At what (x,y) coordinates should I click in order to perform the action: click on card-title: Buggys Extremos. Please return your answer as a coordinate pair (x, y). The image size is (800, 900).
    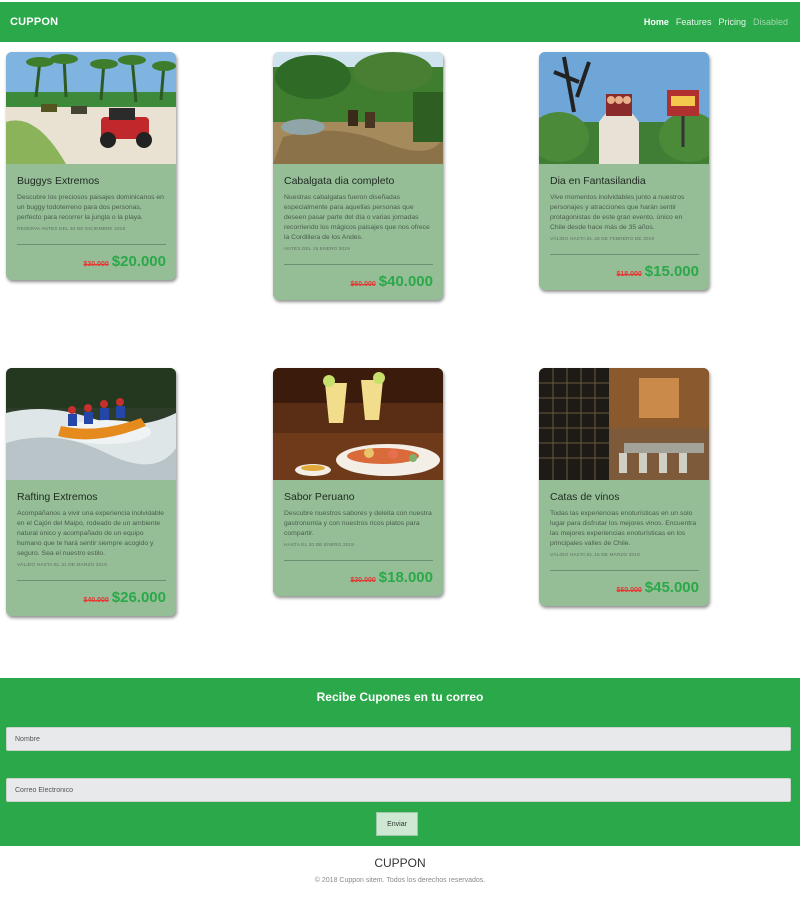
    Looking at the image, I should click on (58, 181).